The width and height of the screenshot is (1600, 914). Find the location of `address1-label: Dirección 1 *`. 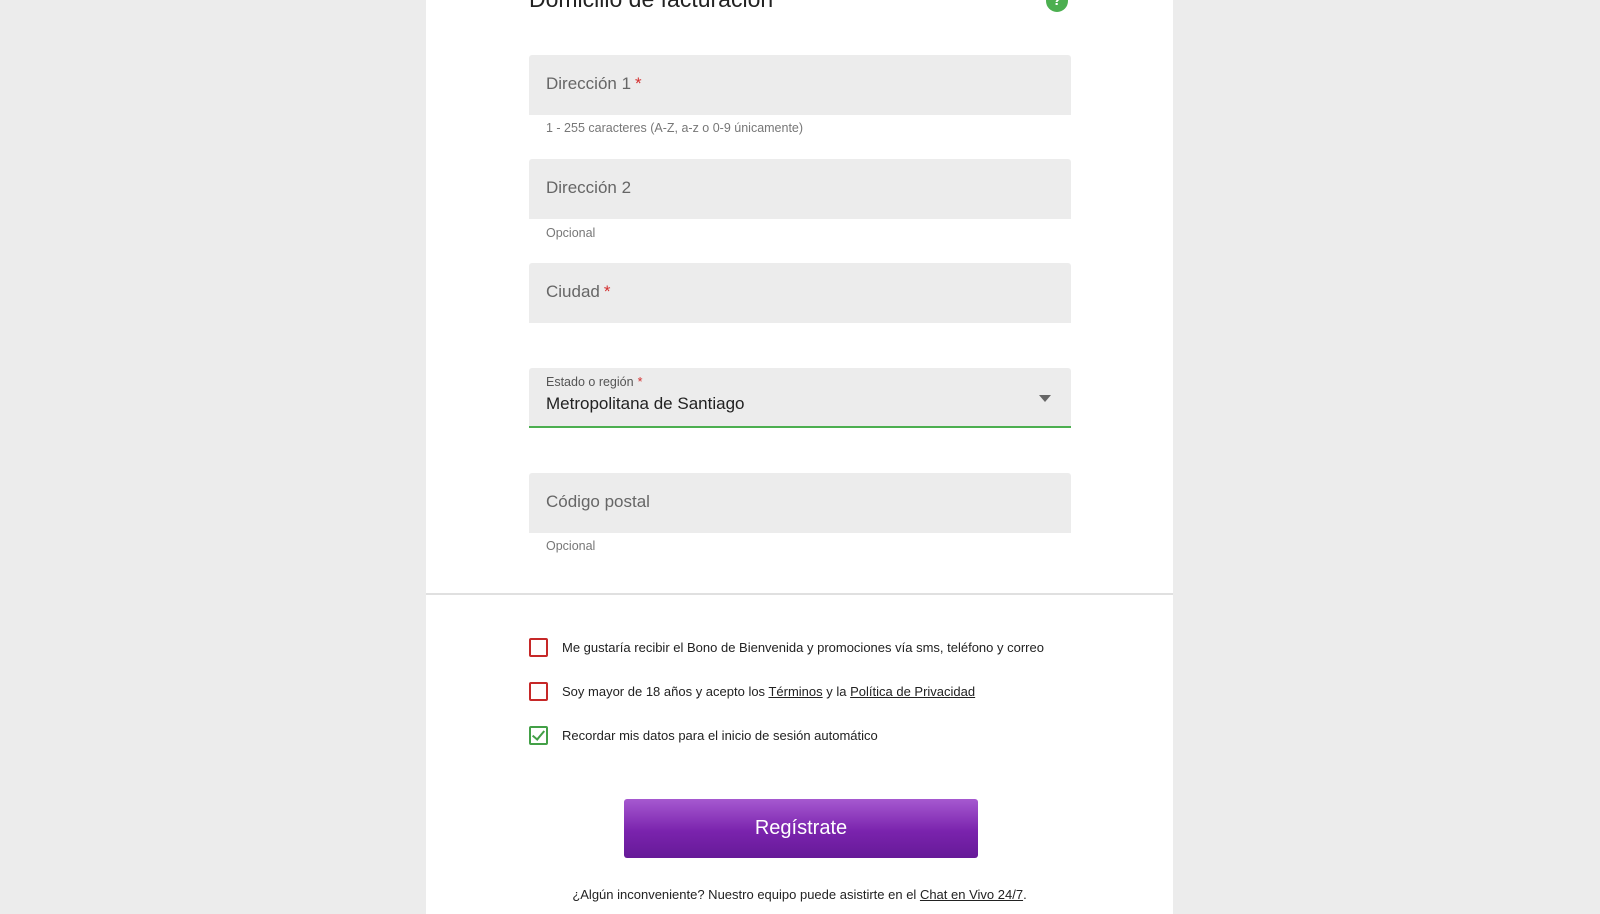

address1-label: Dirección 1 * is located at coordinates (594, 83).